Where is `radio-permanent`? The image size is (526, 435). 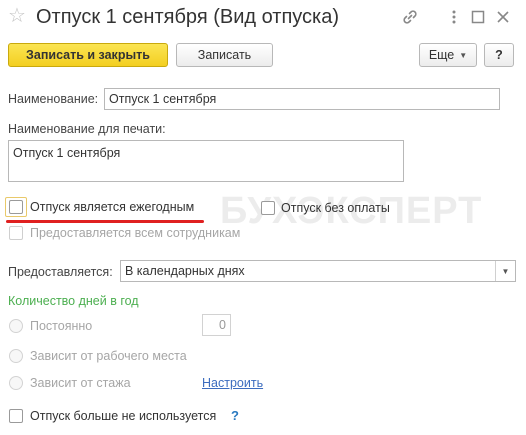
radio-permanent is located at coordinates (16, 326).